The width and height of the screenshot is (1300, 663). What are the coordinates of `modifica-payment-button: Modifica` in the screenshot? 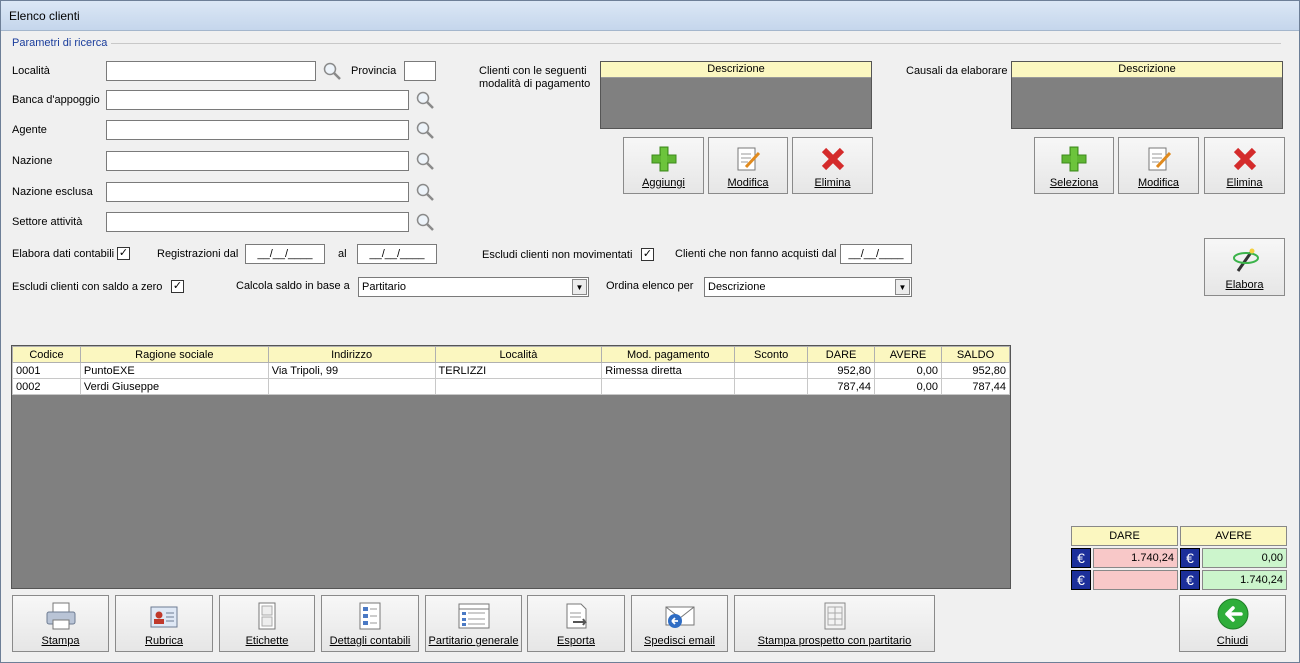 It's located at (748, 165).